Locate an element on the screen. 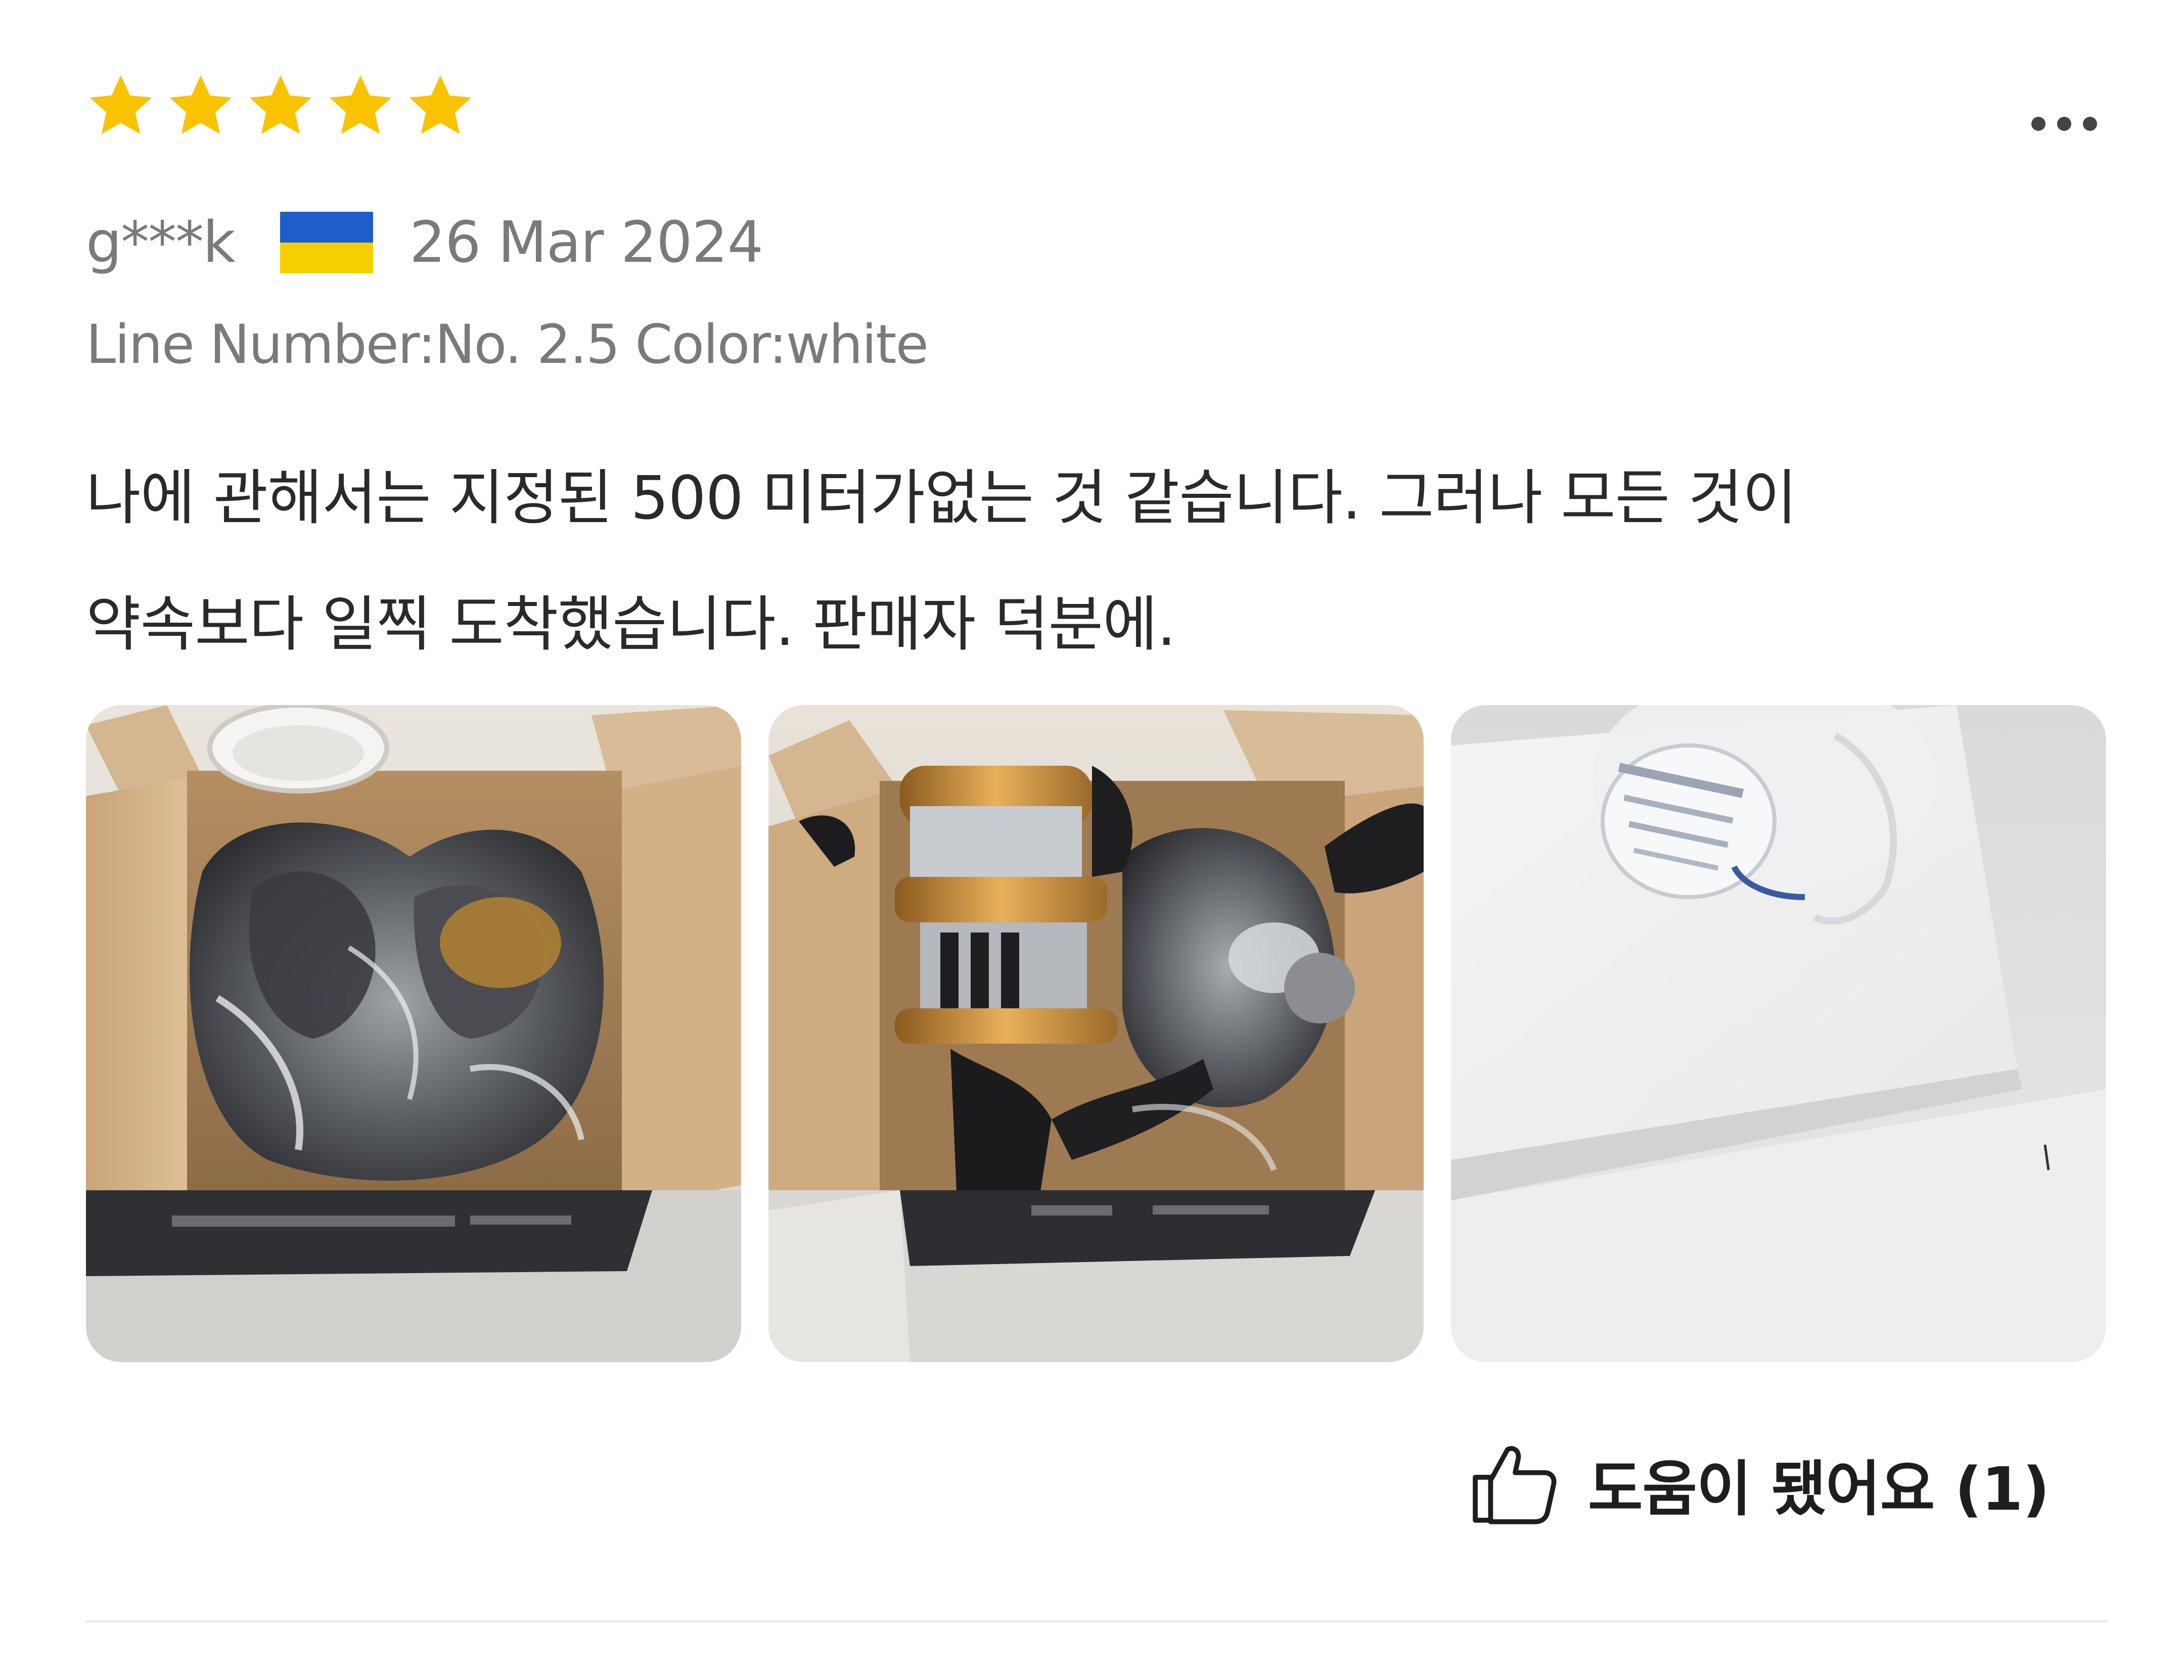  reviewer-name: g***k is located at coordinates (161, 242).